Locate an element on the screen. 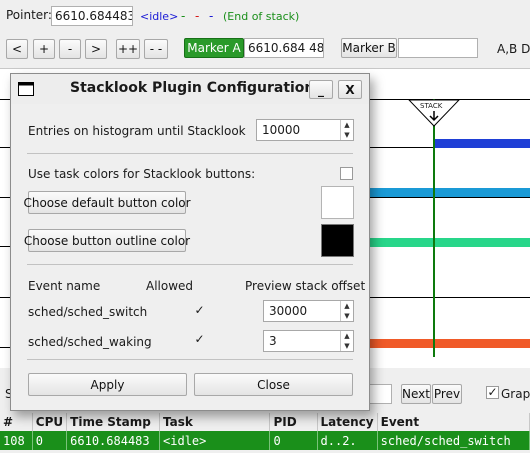 The height and width of the screenshot is (453, 530). pointer-task: <idle> is located at coordinates (159, 16).